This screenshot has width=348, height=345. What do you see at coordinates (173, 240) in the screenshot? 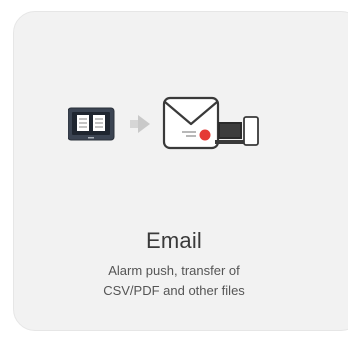
I see `card-title: Email` at bounding box center [173, 240].